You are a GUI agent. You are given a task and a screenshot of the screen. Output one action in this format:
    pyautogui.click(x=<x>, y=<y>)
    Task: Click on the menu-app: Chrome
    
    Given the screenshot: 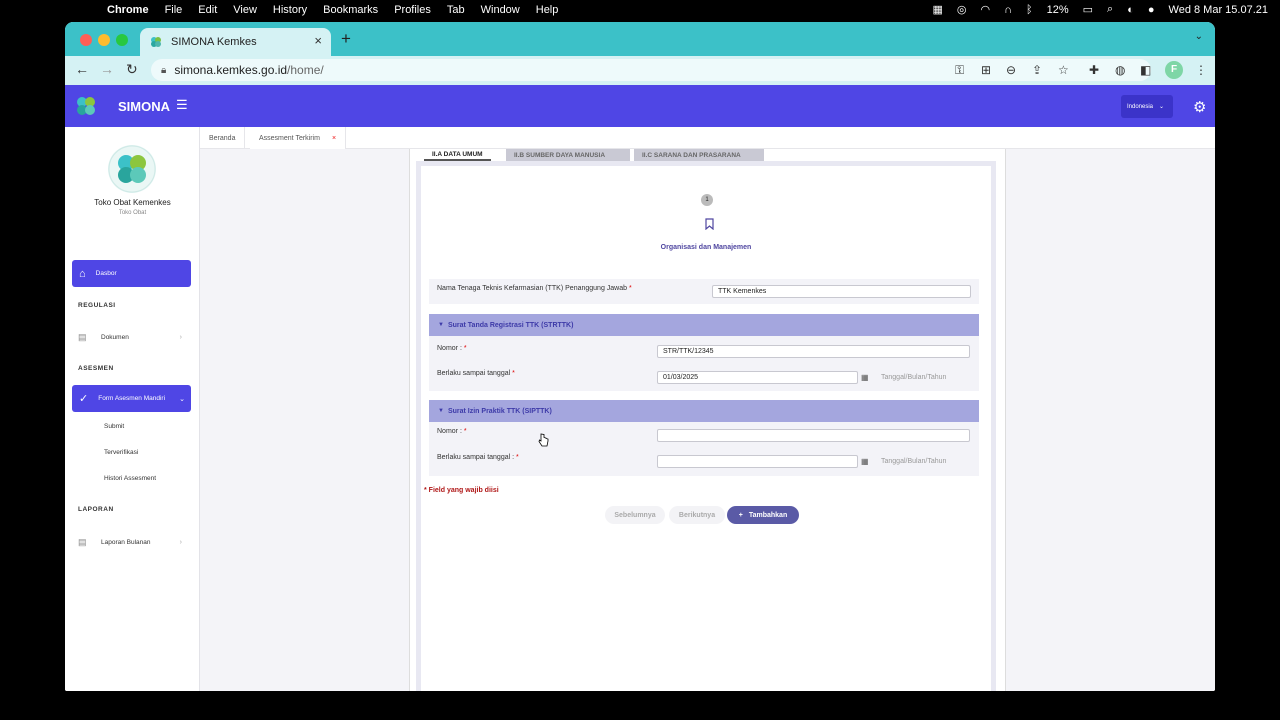 What is the action you would take?
    pyautogui.click(x=128, y=10)
    